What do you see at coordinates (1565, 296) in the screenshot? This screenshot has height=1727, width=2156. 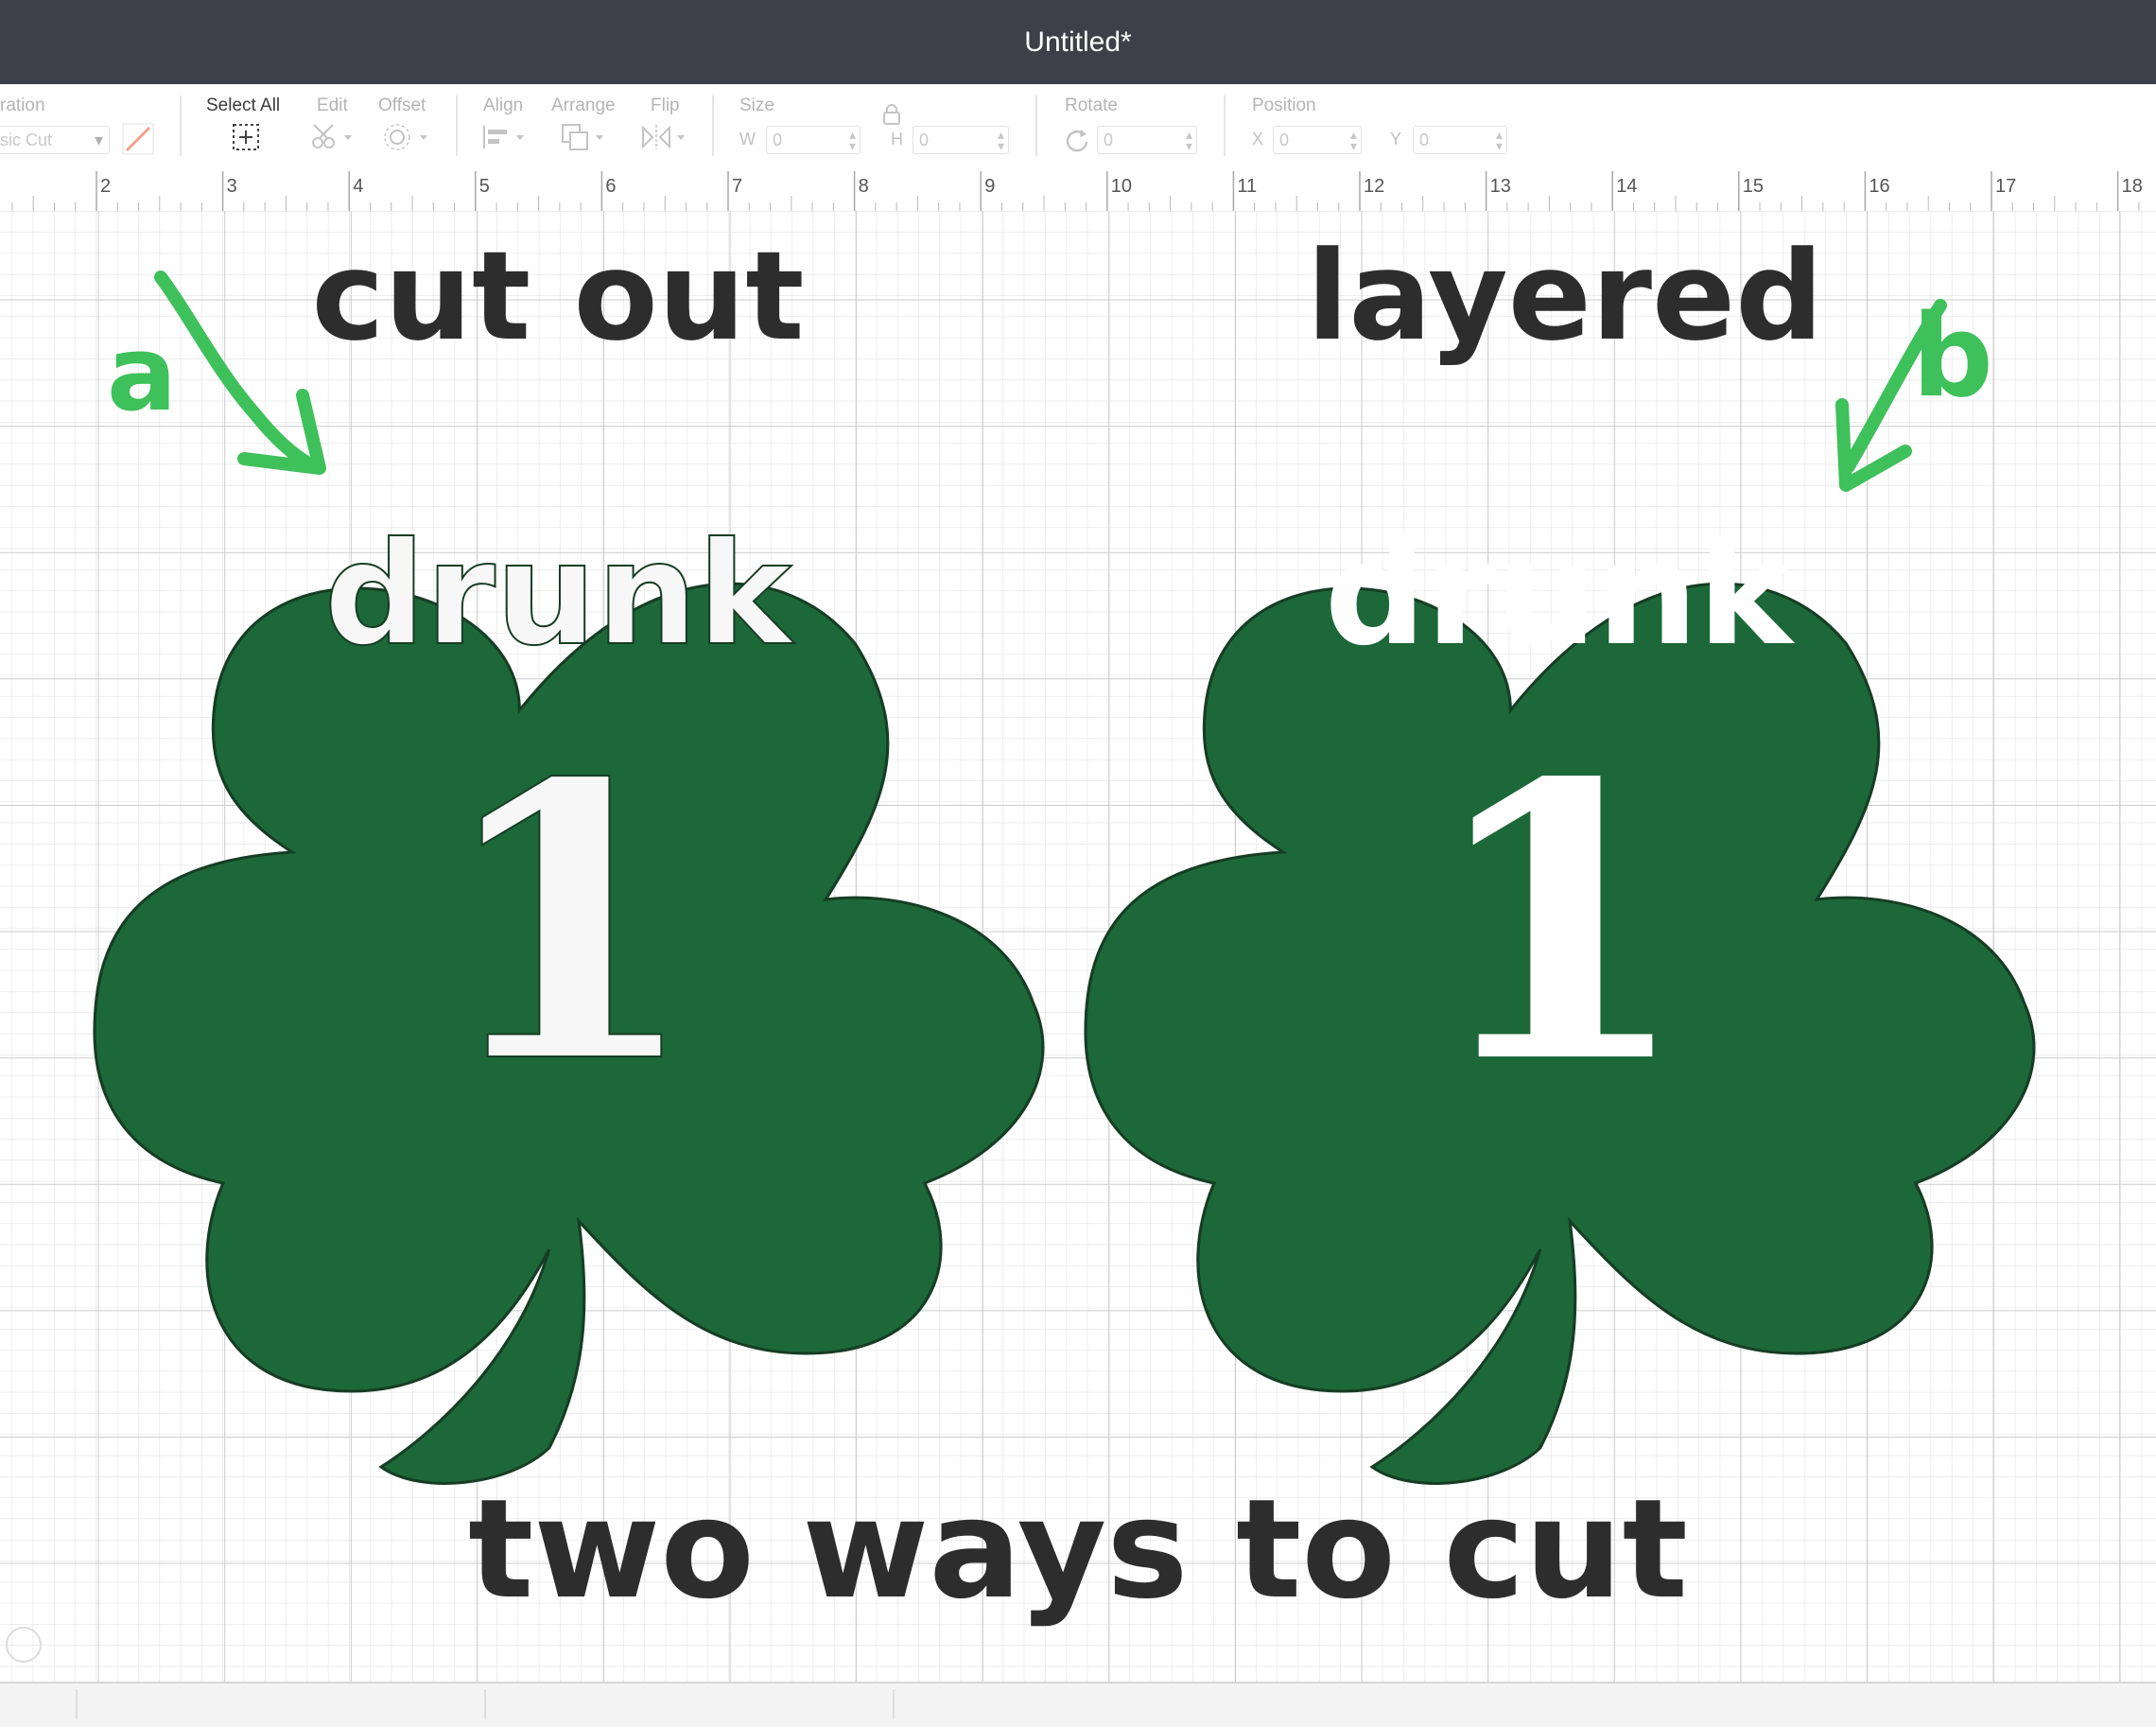 I see `heading-layered: layered` at bounding box center [1565, 296].